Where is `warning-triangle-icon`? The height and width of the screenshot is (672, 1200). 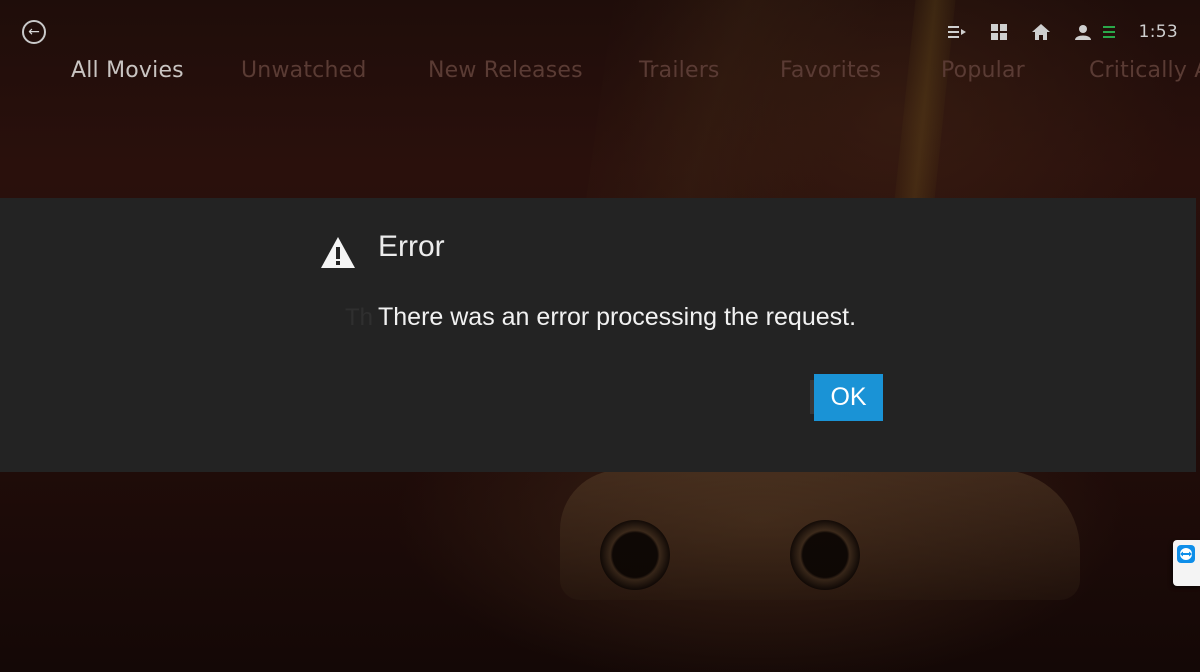
warning-triangle-icon is located at coordinates (338, 253).